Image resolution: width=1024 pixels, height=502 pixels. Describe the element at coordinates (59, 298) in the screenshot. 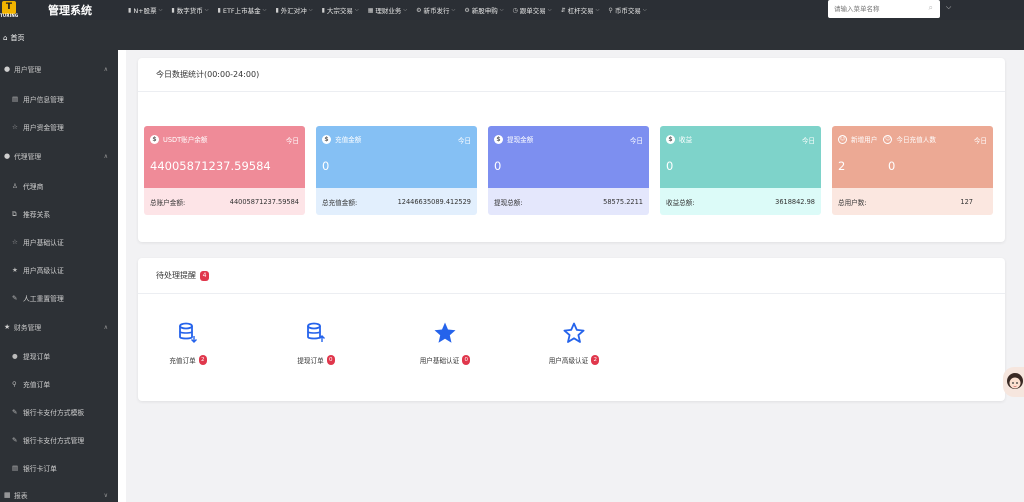

I see `sidebar-item-manual-reset: ✎ 人工重置管理` at that location.